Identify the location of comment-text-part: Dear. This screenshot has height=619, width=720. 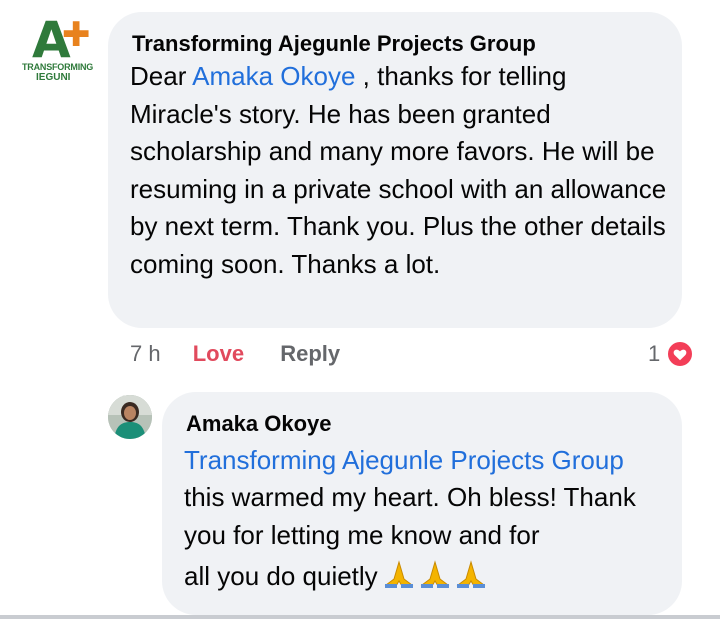
(161, 76).